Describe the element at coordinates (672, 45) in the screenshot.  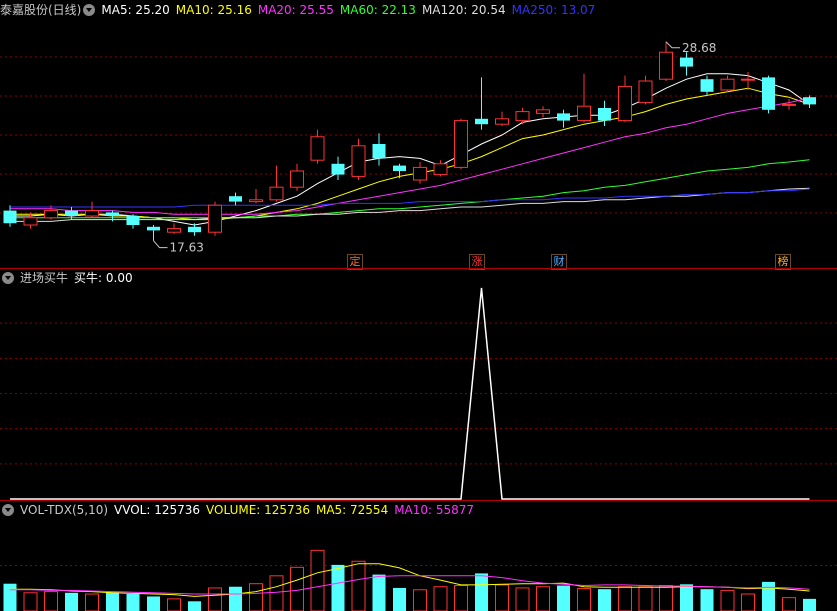
I see `high-pointer` at that location.